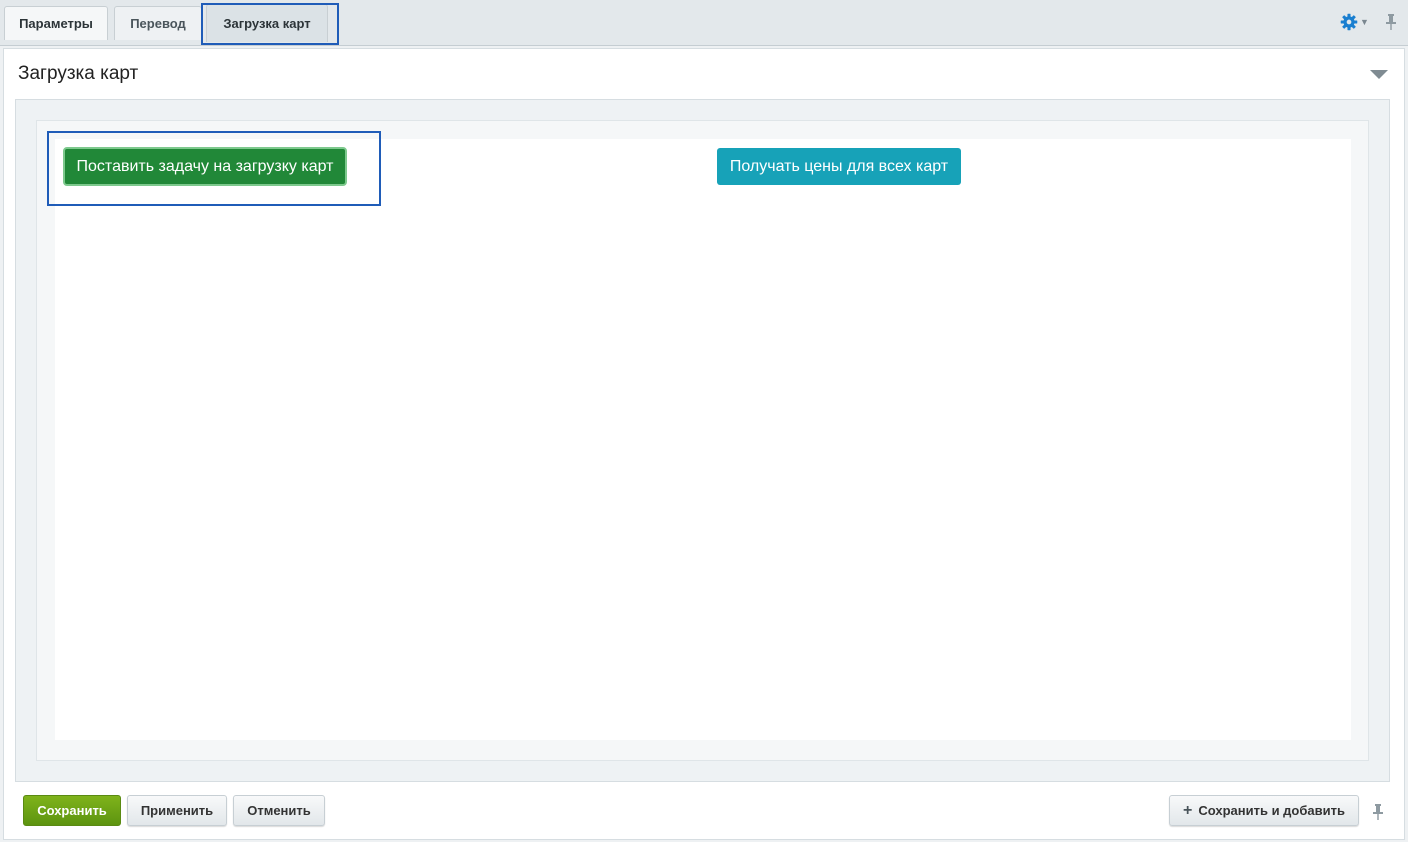 Image resolution: width=1408 pixels, height=842 pixels. Describe the element at coordinates (205, 166) in the screenshot. I see `queue-card-loading-button: Поставить задачу на загрузку карт` at that location.